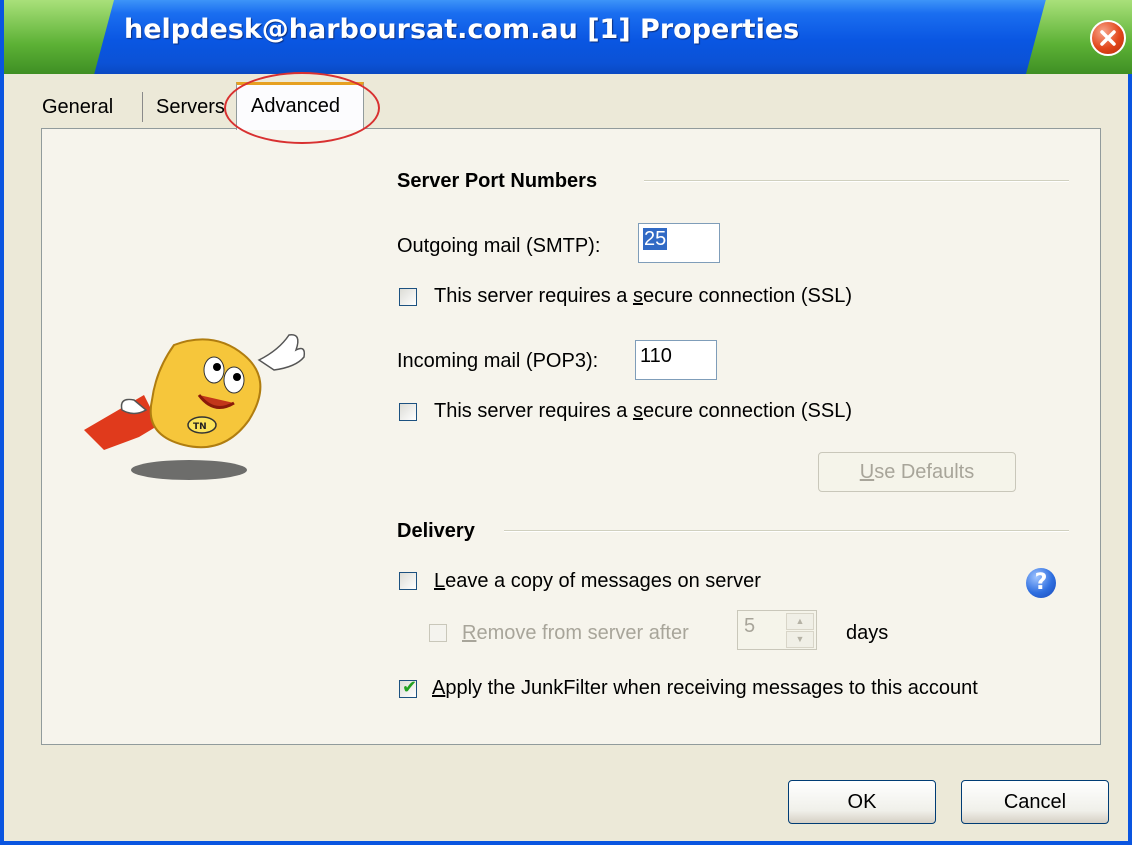  What do you see at coordinates (575, 633) in the screenshot?
I see `remove-after-label: Remove from server after` at bounding box center [575, 633].